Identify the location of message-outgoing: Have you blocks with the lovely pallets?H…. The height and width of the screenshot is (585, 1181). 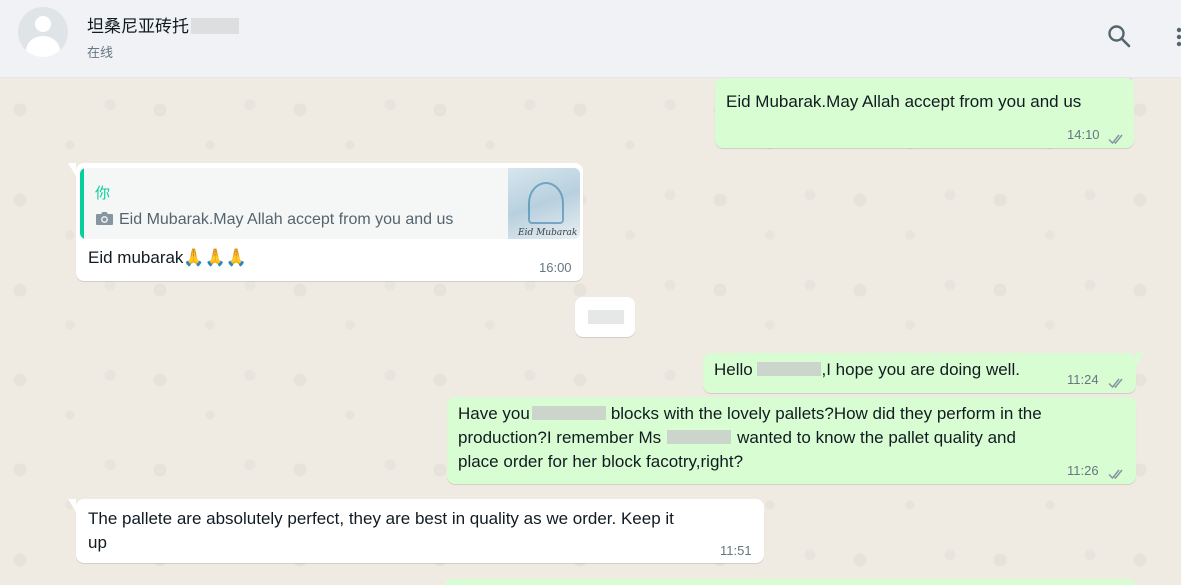
(791, 440).